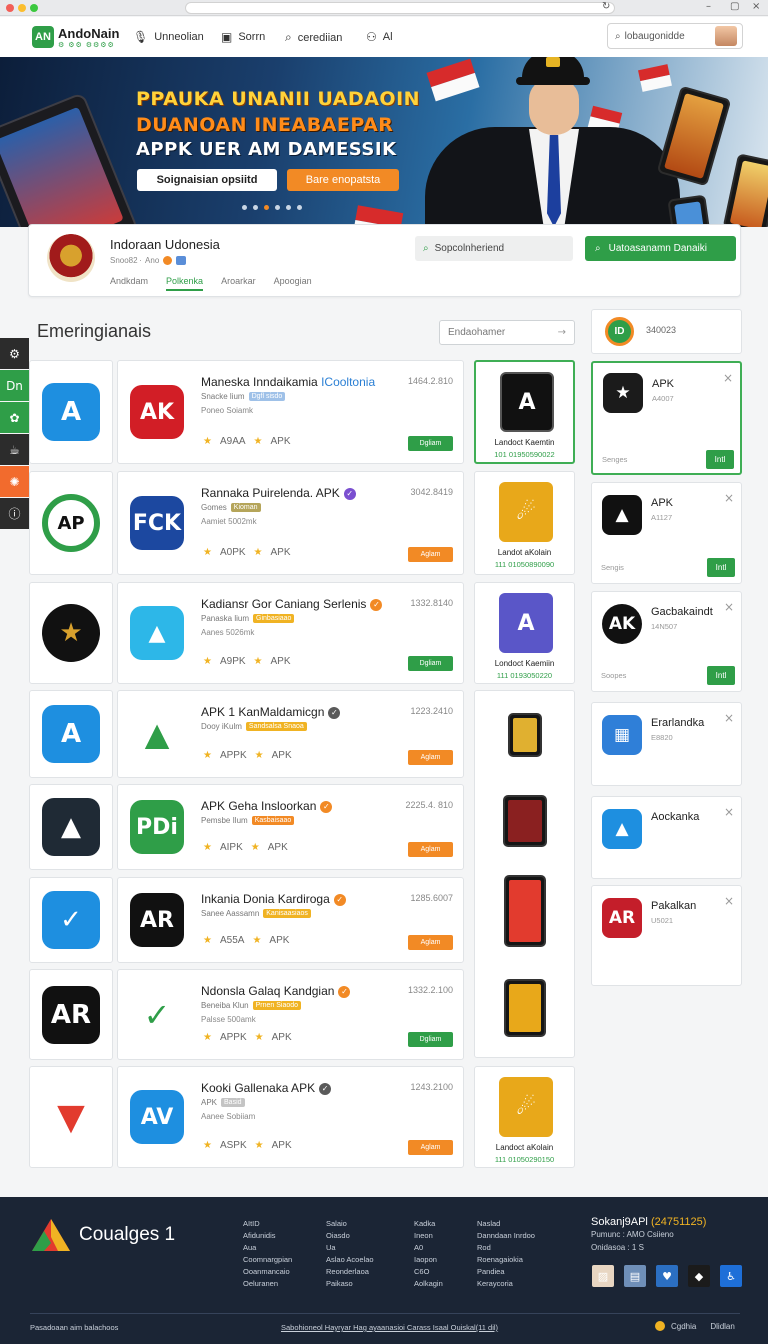 Image resolution: width=768 pixels, height=1344 pixels. I want to click on close-window-icon, so click(10, 8).